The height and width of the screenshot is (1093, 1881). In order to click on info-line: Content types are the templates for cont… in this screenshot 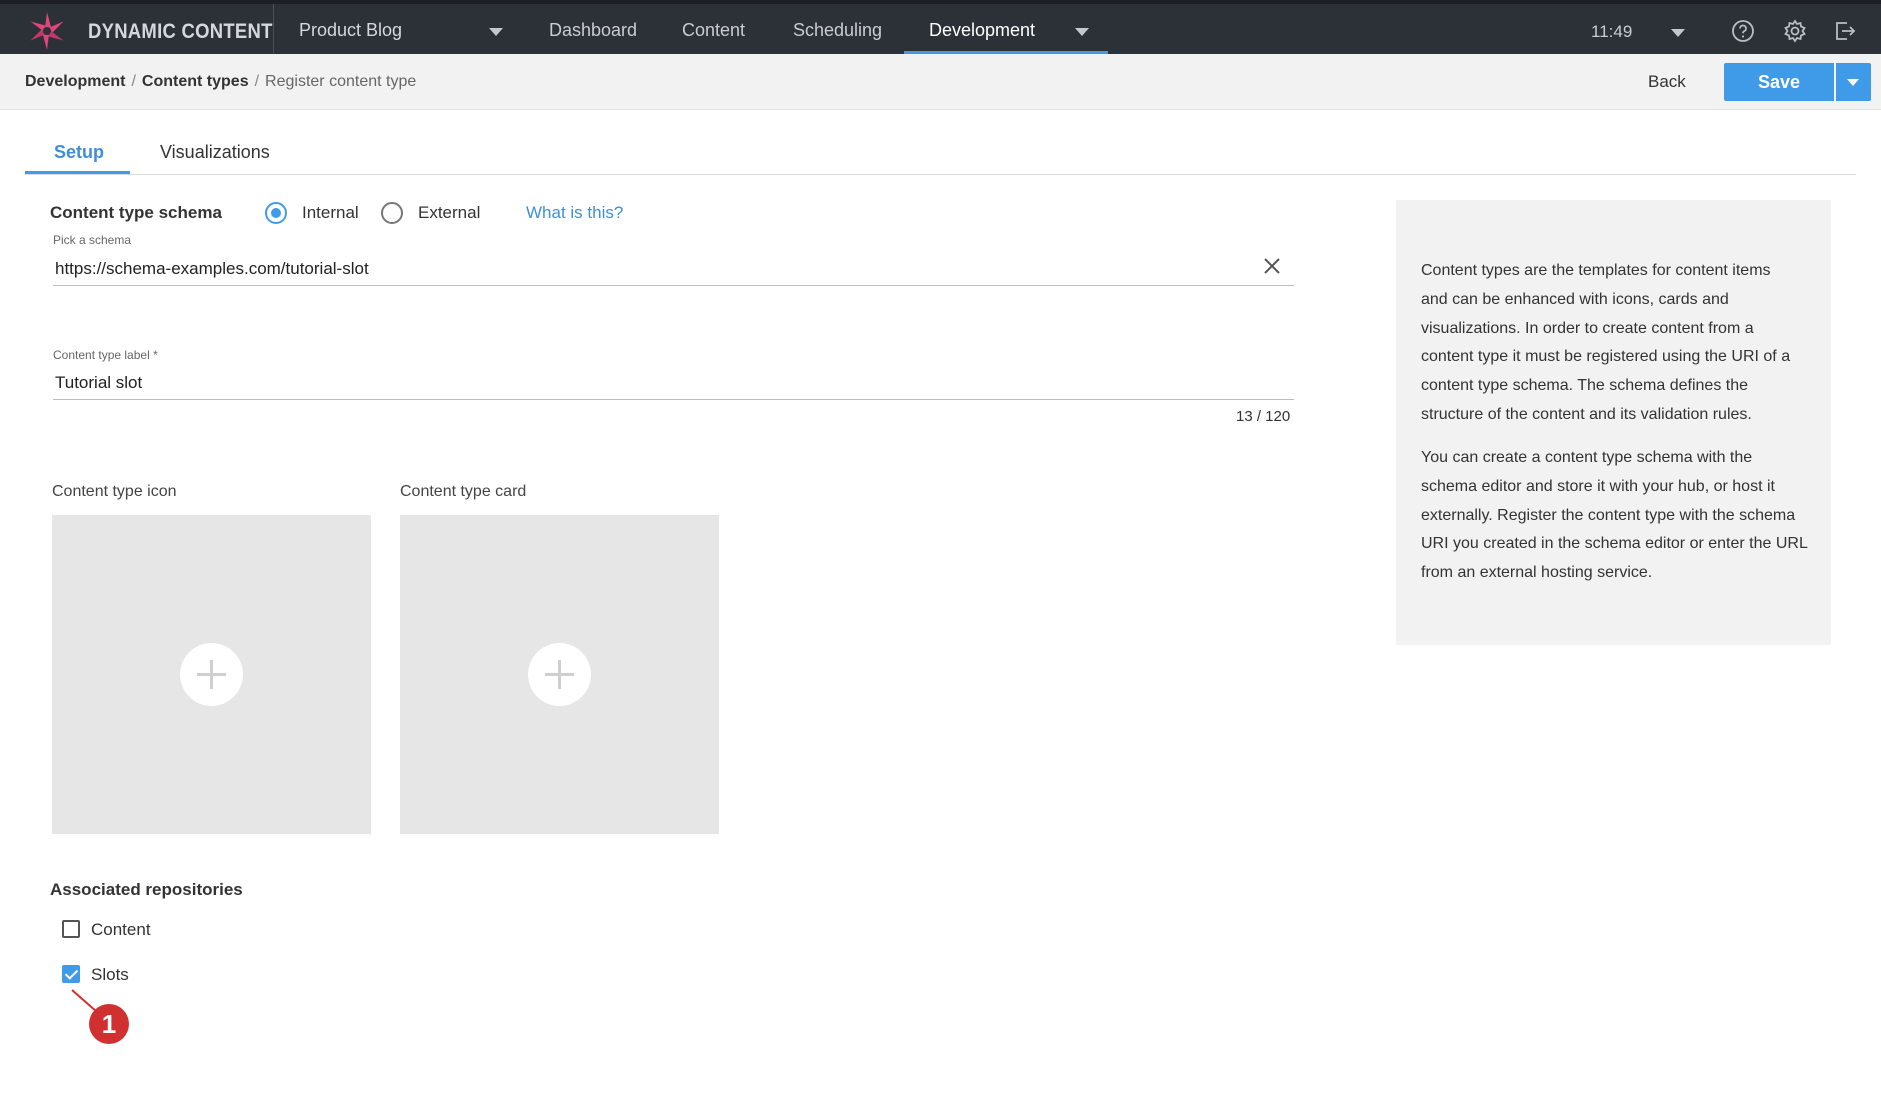, I will do `click(1596, 270)`.